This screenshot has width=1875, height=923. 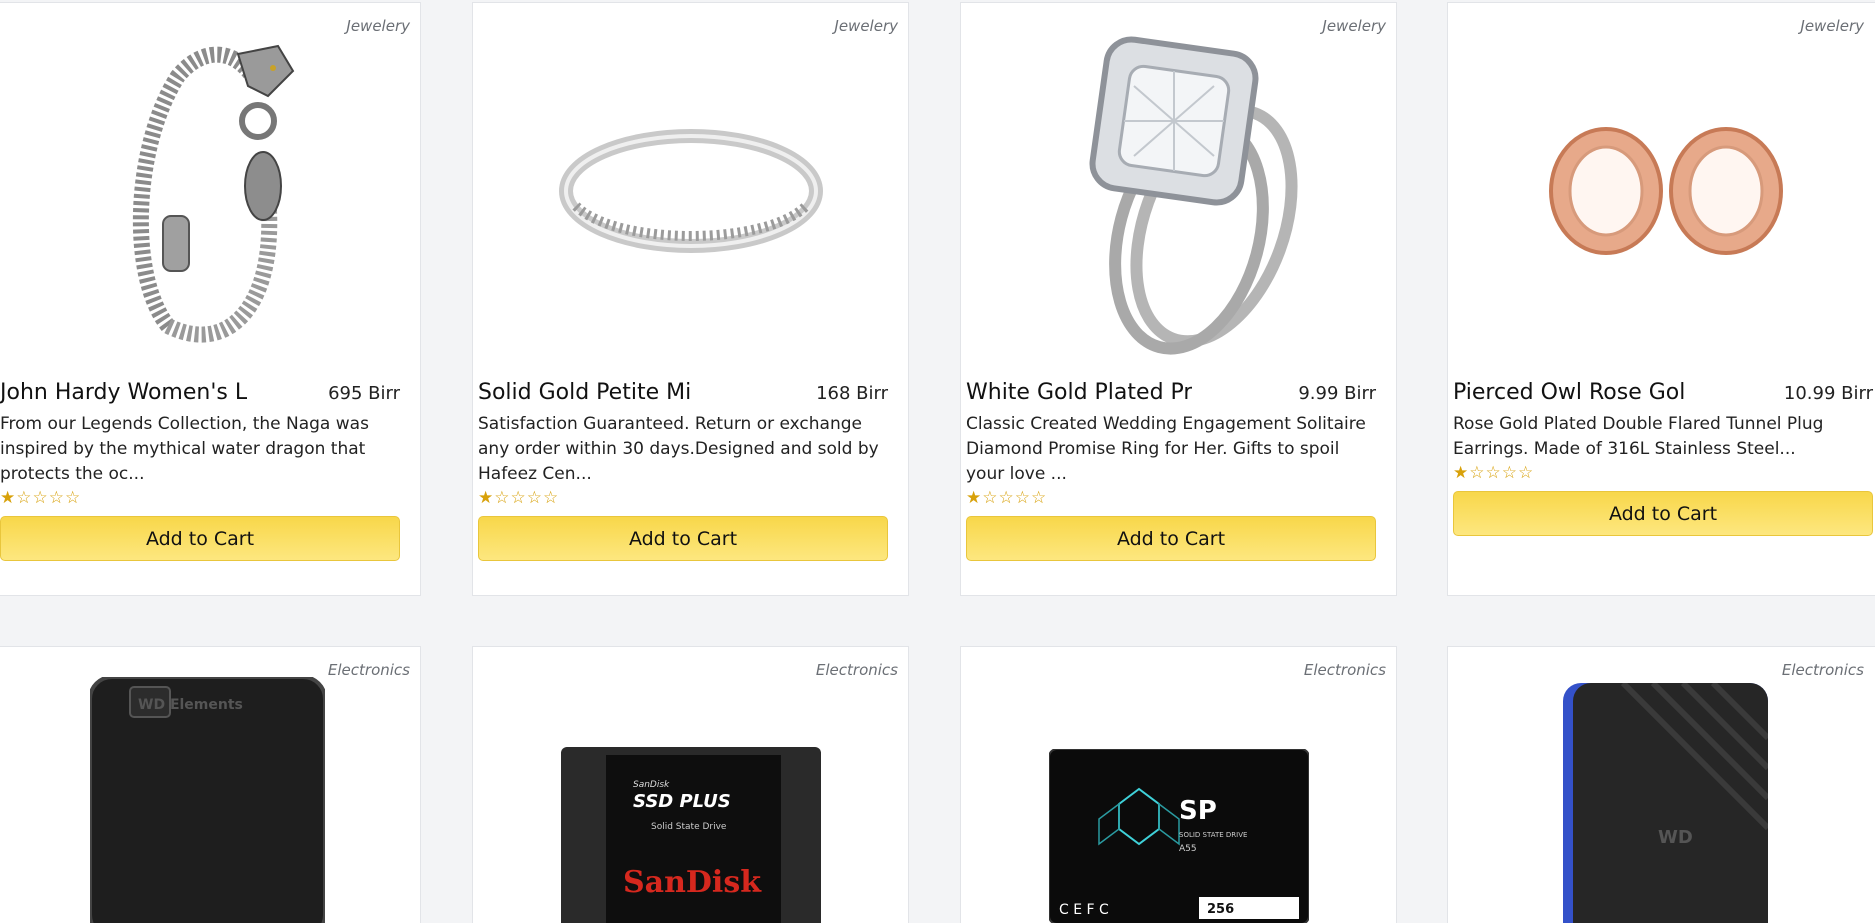 I want to click on product-card: Electronics WD Elements, so click(x=210, y=784).